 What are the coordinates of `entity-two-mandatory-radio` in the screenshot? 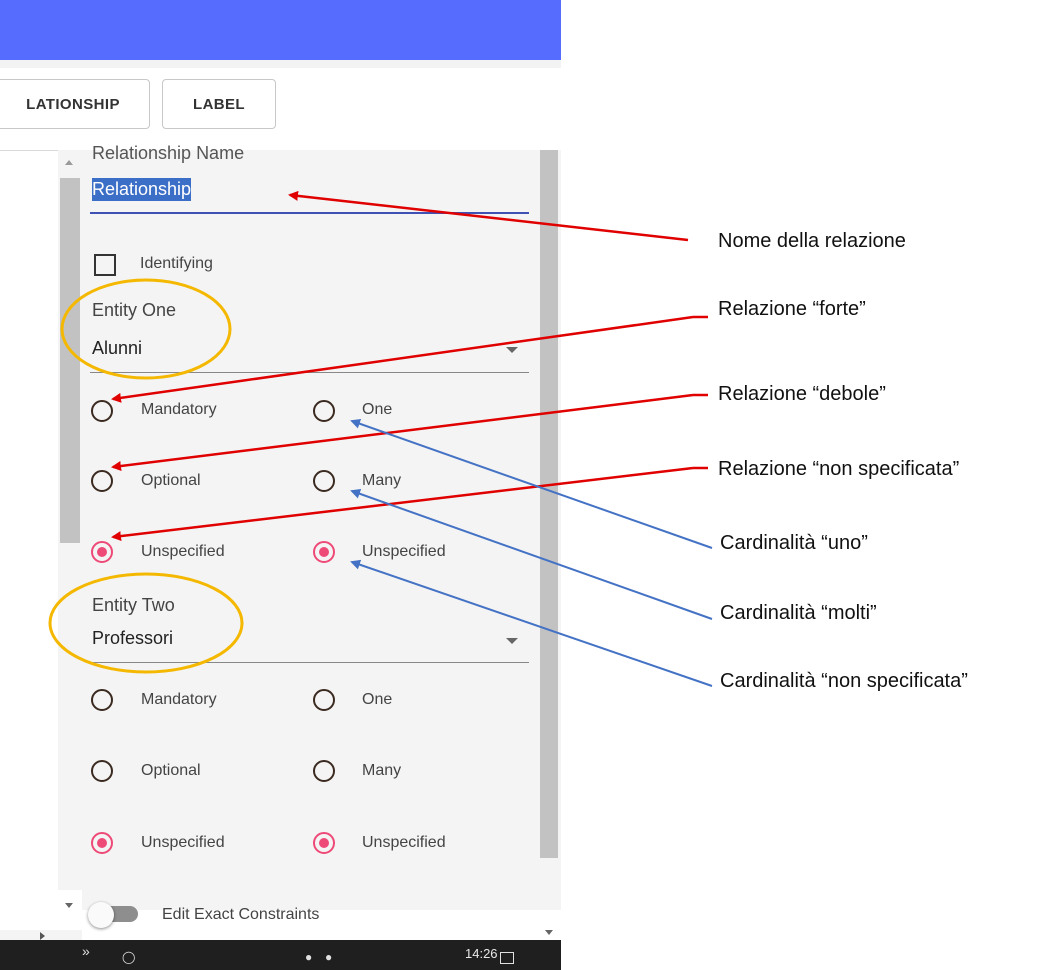 It's located at (102, 700).